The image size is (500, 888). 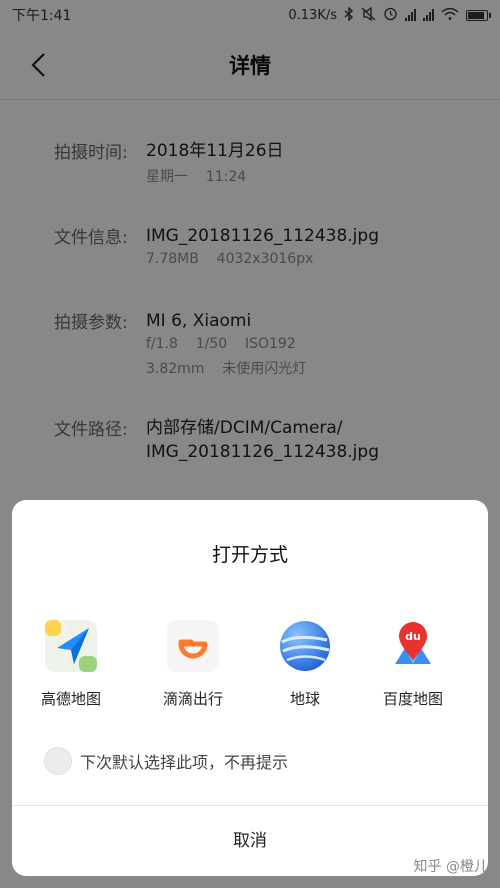 I want to click on baidu-badge-text: du, so click(x=413, y=636).